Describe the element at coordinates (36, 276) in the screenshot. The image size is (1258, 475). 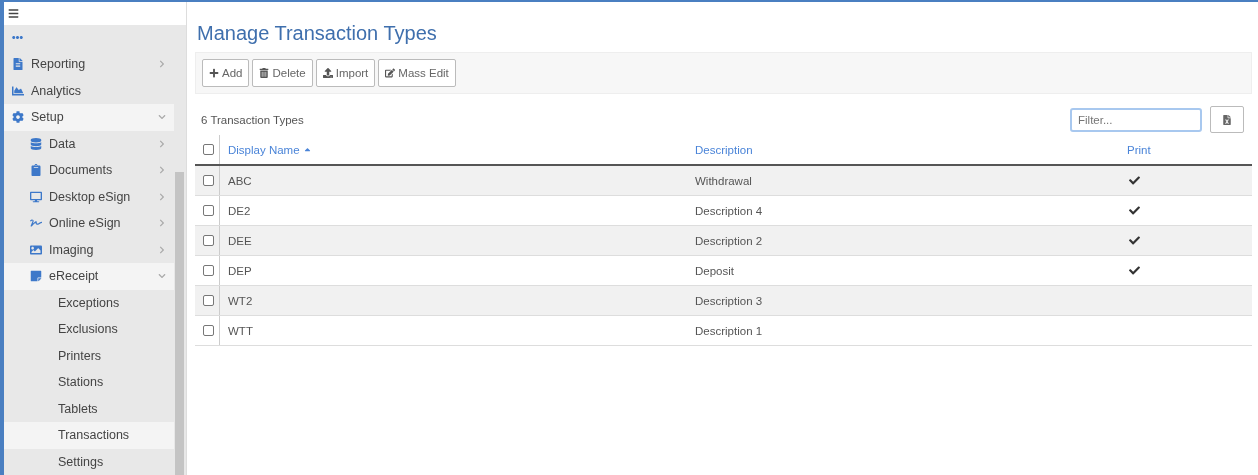
I see `note-icon` at that location.